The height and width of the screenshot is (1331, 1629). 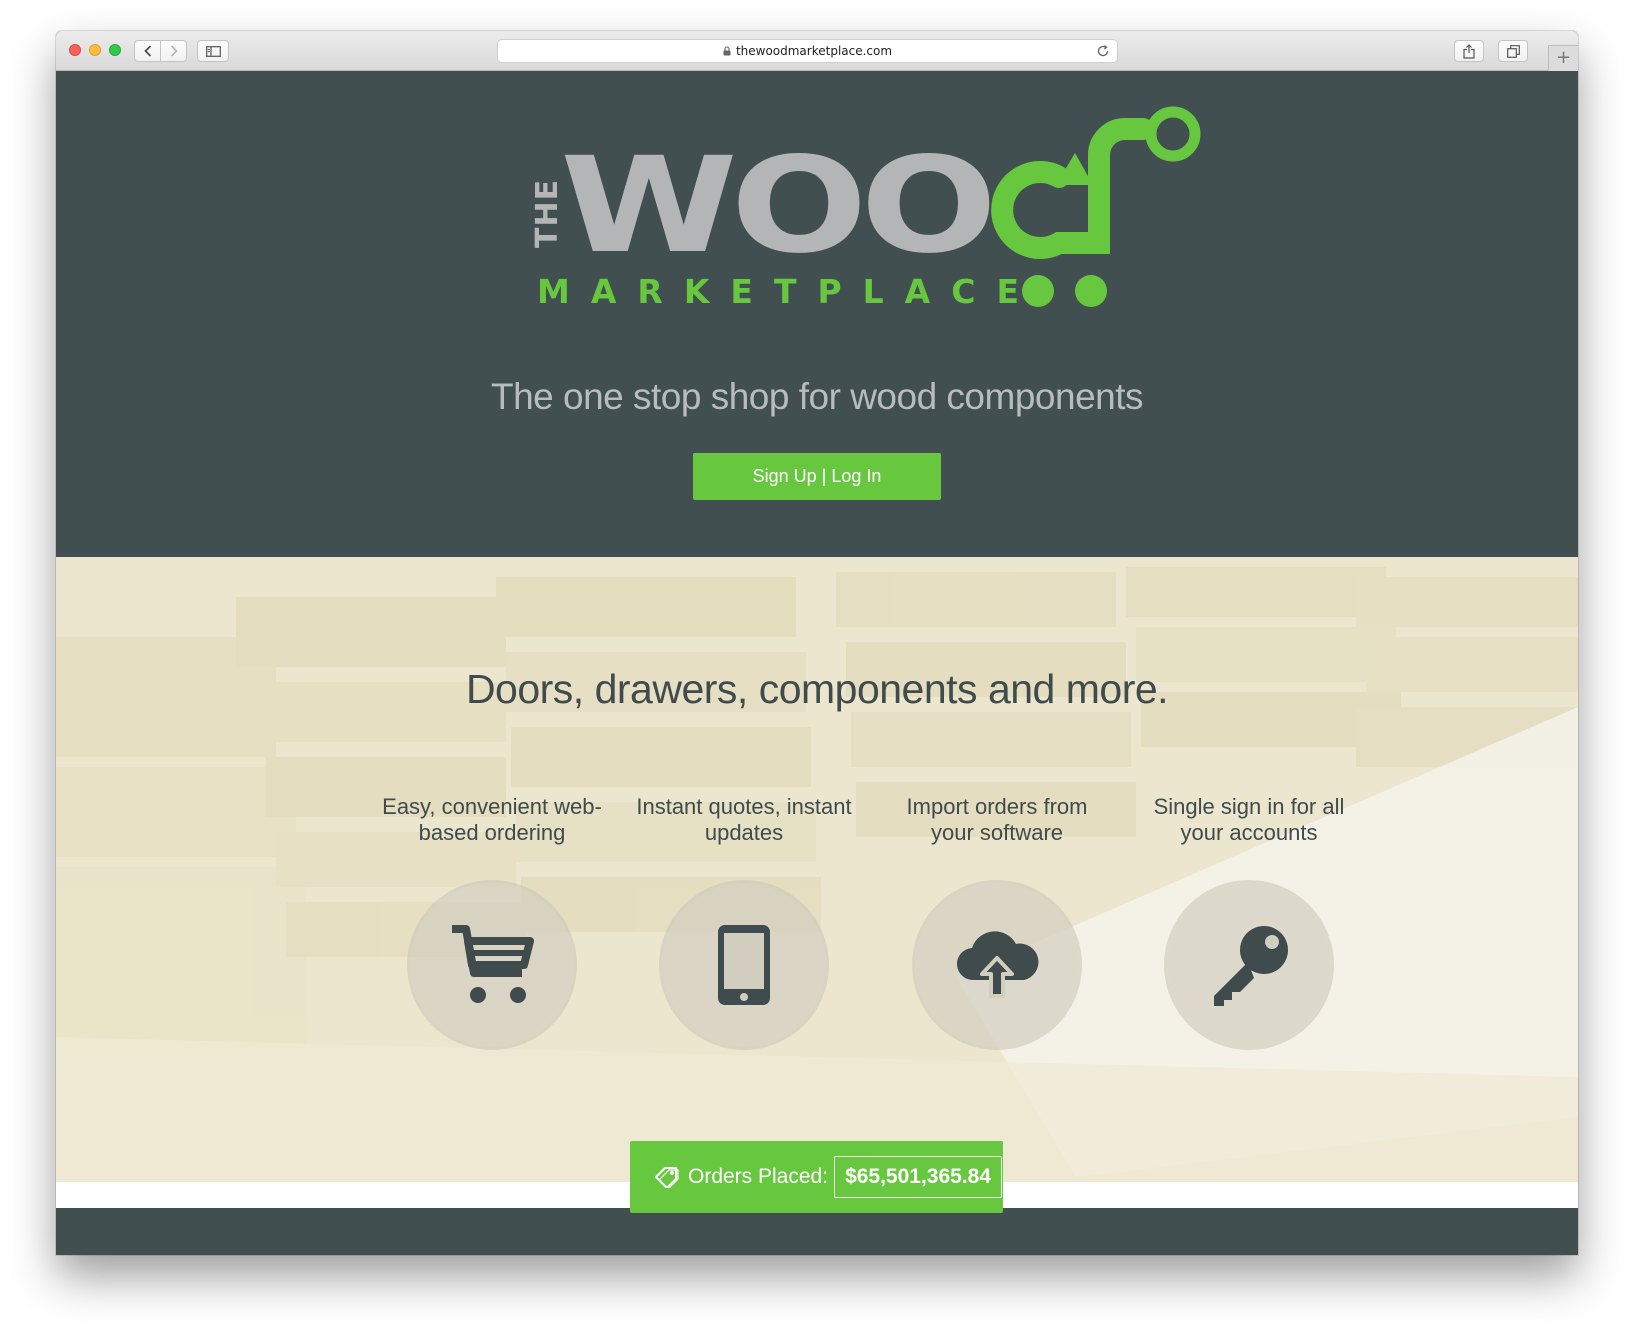 I want to click on sidebar-icon, so click(x=213, y=51).